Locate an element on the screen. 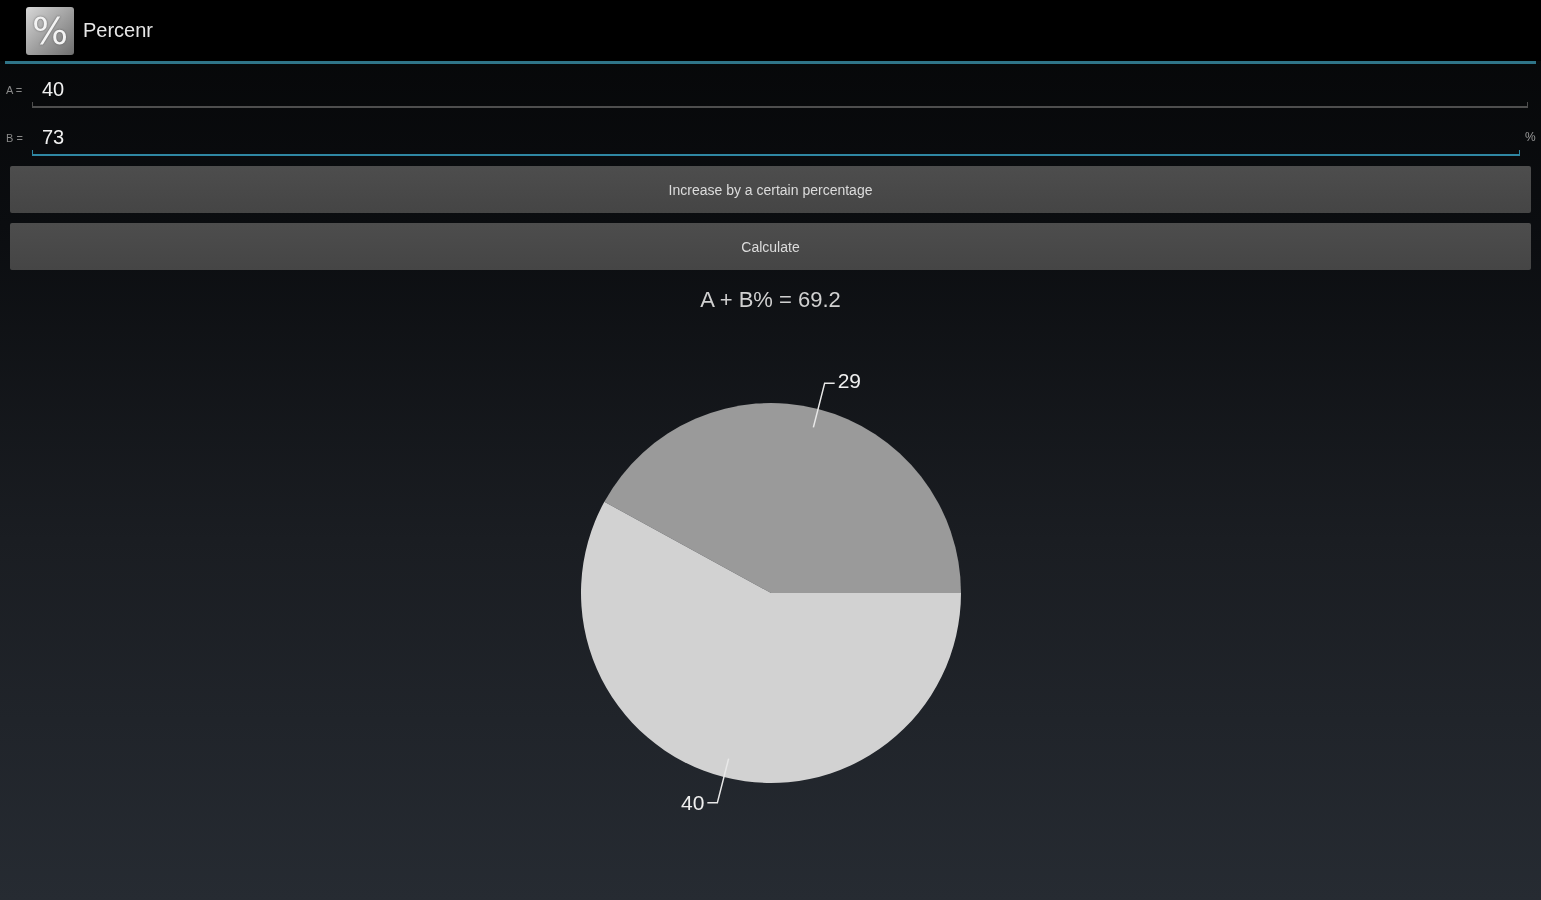 The image size is (1541, 900). action-button: Increase by a certain percentage is located at coordinates (770, 189).